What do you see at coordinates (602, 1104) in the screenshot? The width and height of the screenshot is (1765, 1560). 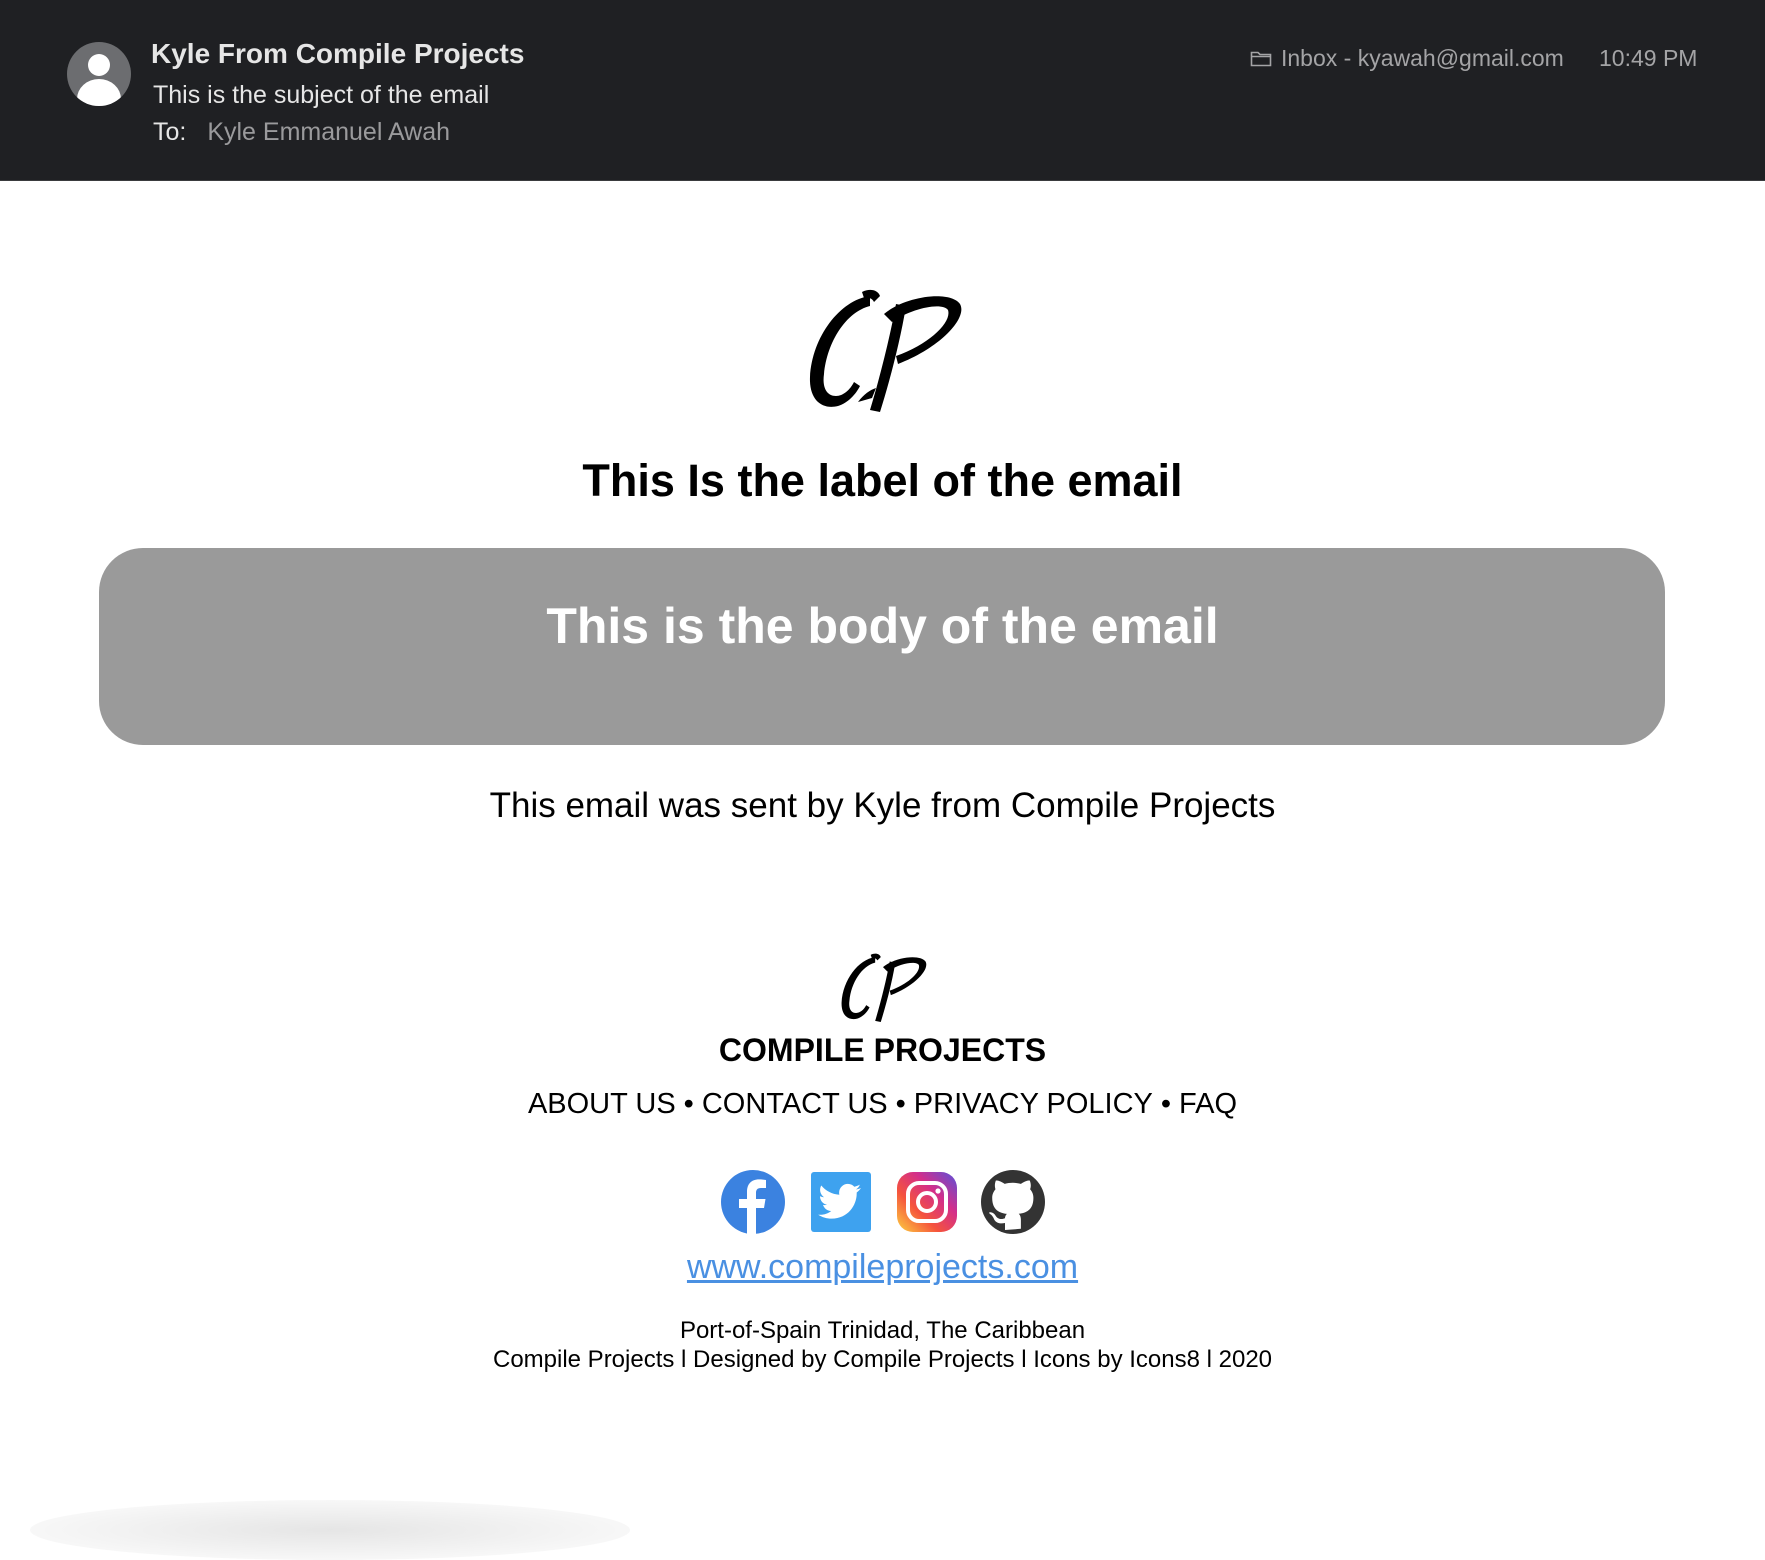 I see `nav-about-us: ABOUT US` at bounding box center [602, 1104].